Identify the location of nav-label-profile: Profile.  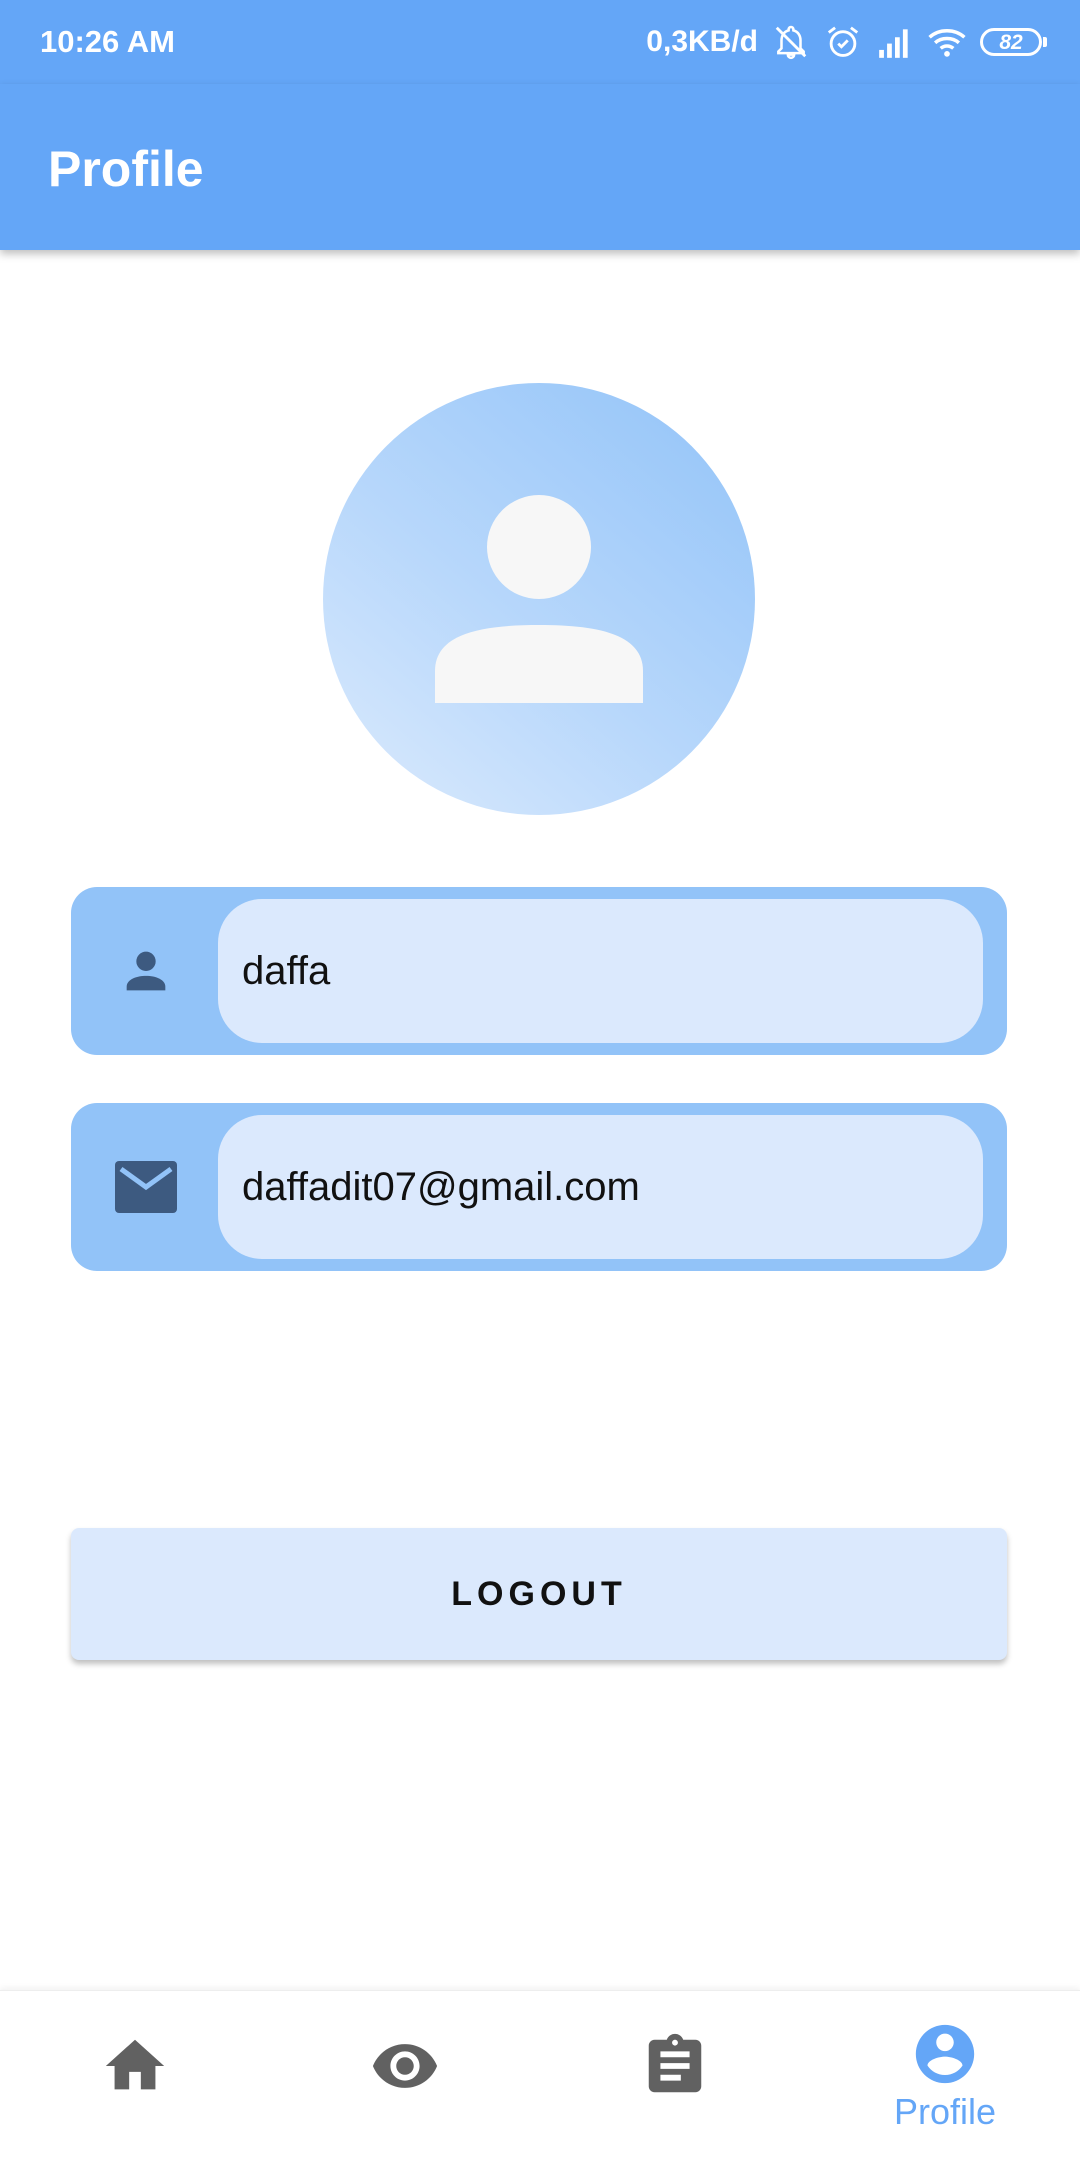
(945, 2111).